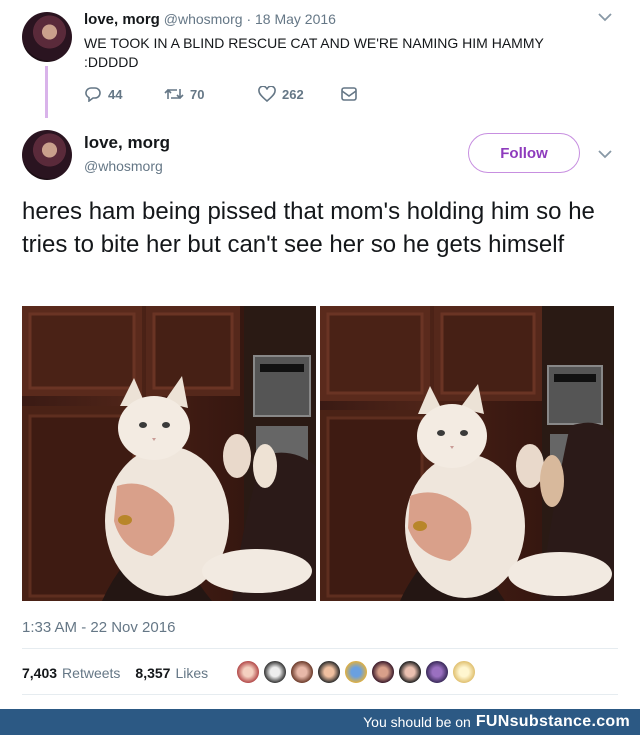 The width and height of the screenshot is (640, 735). I want to click on retweets-label: Retweets, so click(91, 673).